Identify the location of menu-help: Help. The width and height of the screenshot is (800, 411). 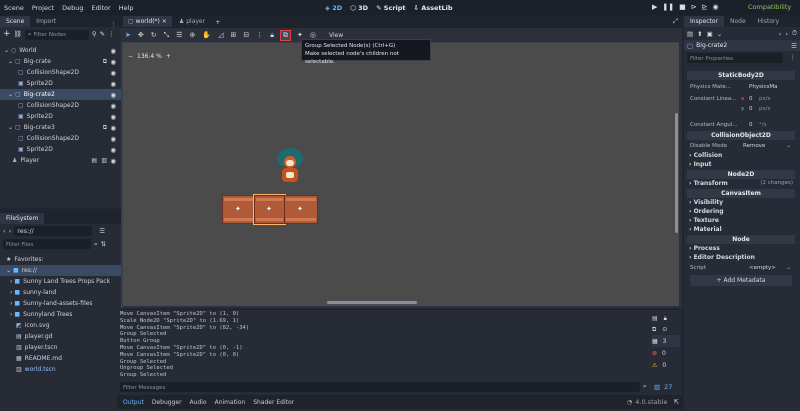
(126, 8).